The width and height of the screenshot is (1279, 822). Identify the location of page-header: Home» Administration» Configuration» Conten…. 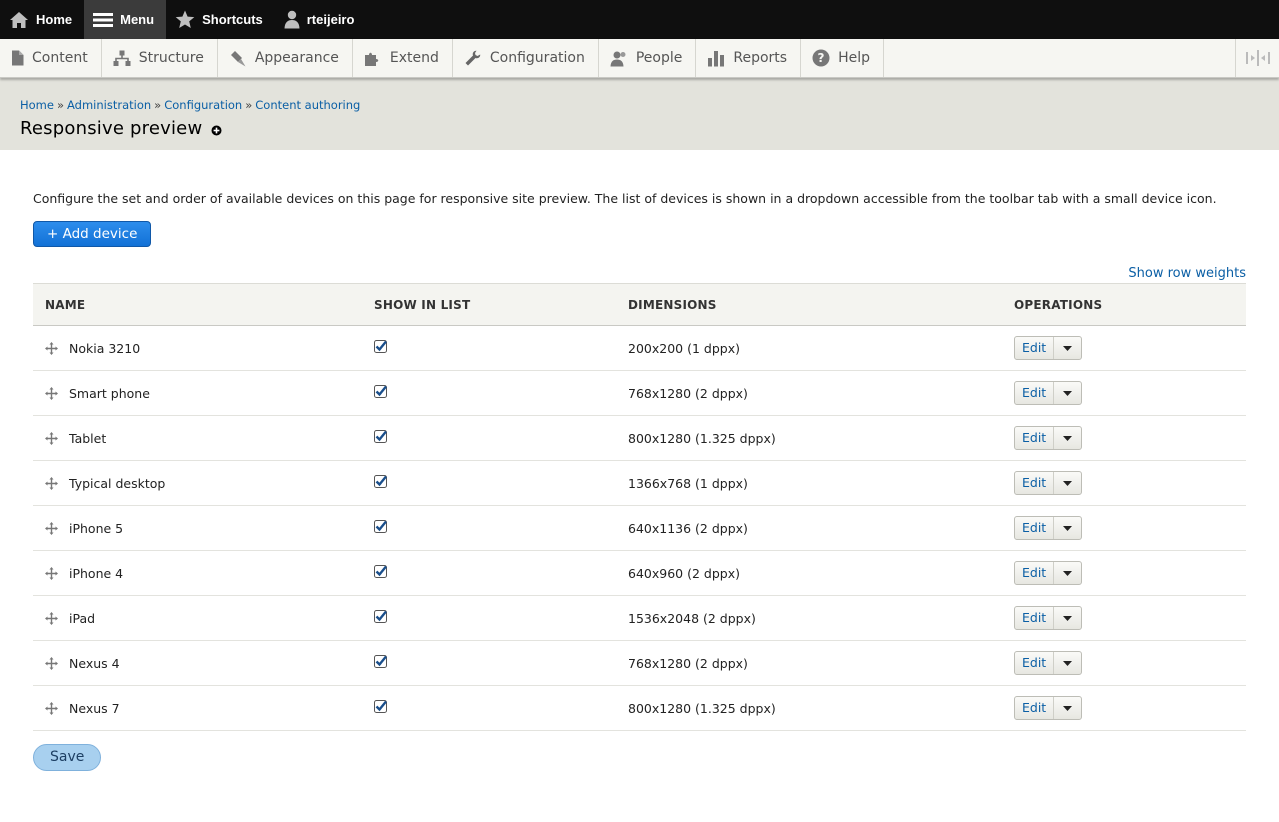
(639, 114).